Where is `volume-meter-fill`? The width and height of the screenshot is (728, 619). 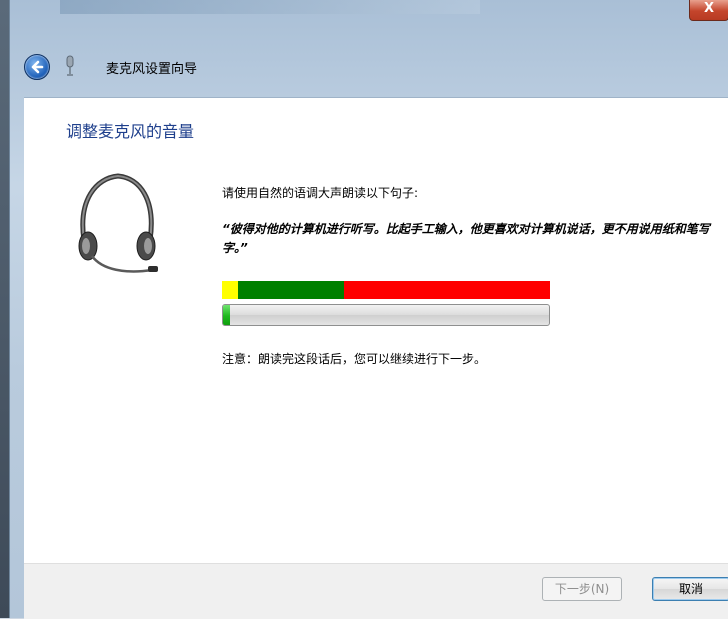
volume-meter-fill is located at coordinates (226, 315).